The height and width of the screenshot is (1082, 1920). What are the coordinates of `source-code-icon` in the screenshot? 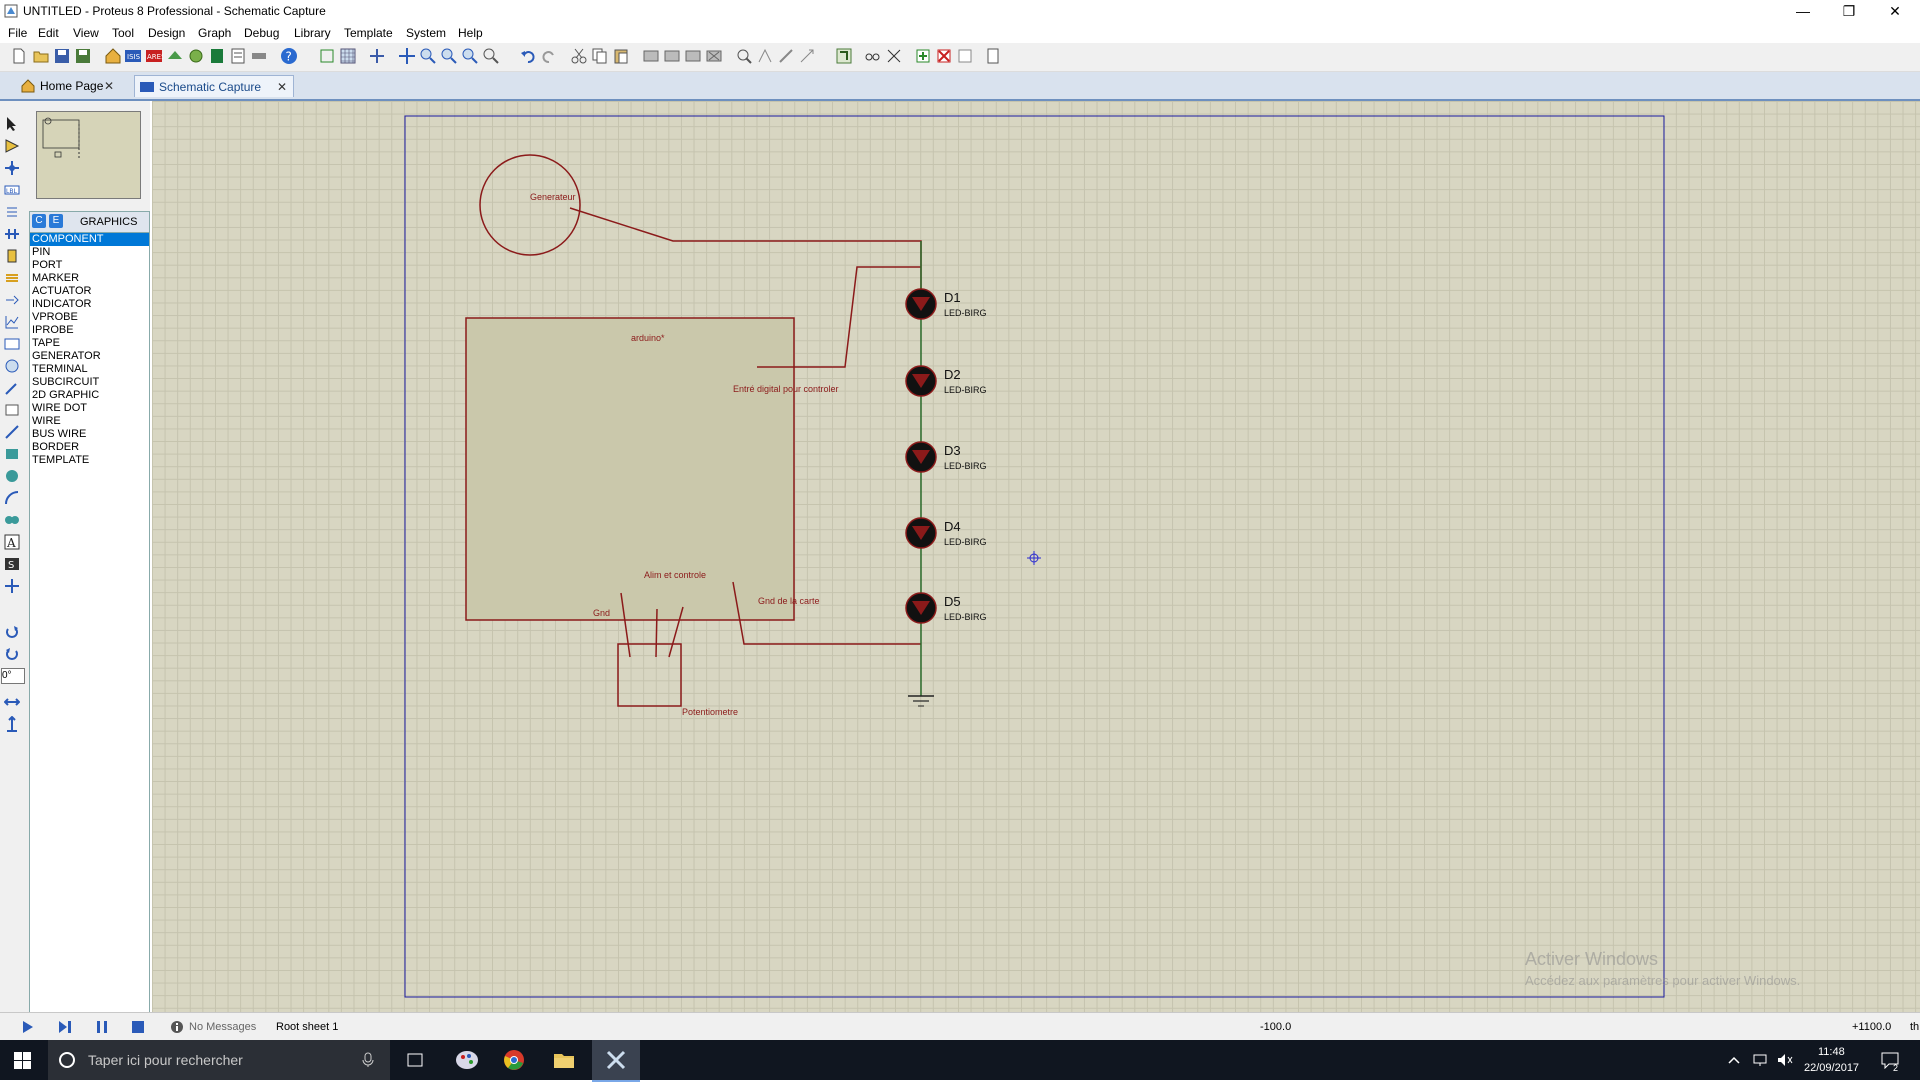 It's located at (259, 56).